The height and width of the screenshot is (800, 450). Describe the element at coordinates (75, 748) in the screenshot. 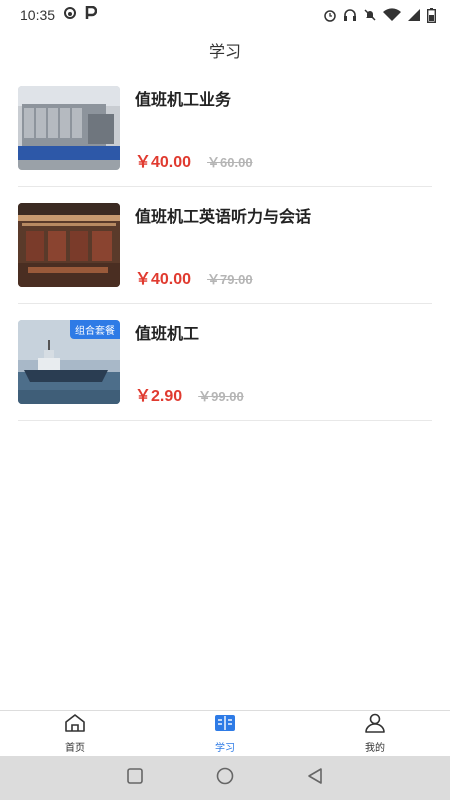

I see `tab-label: 首页` at that location.